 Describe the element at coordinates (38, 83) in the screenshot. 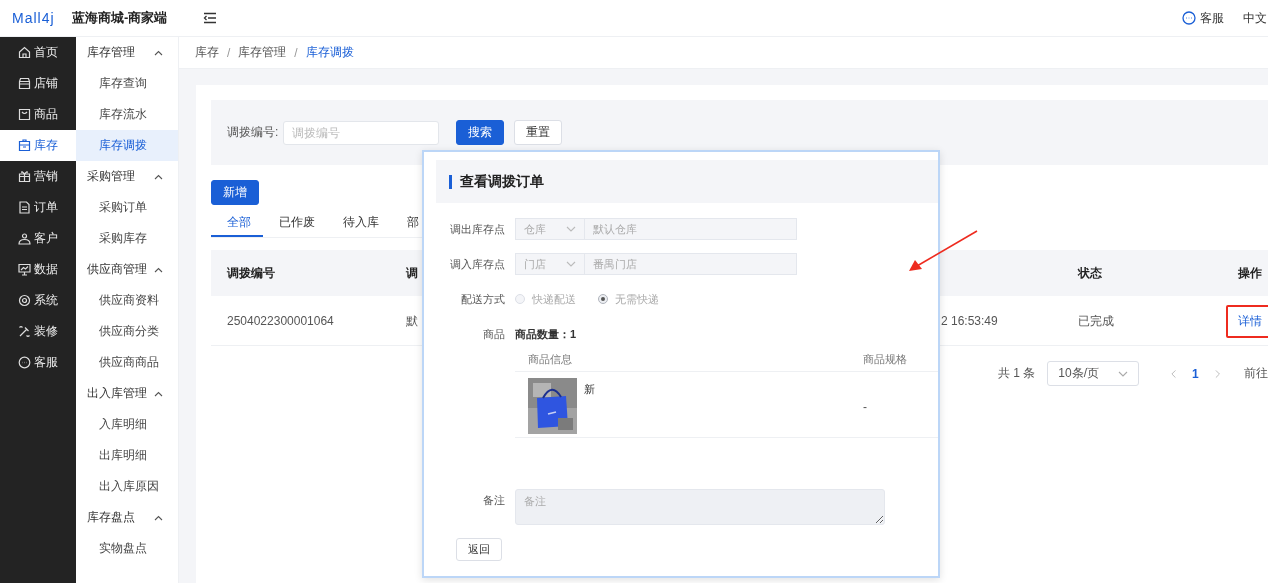

I see `nav-item: 店铺` at that location.